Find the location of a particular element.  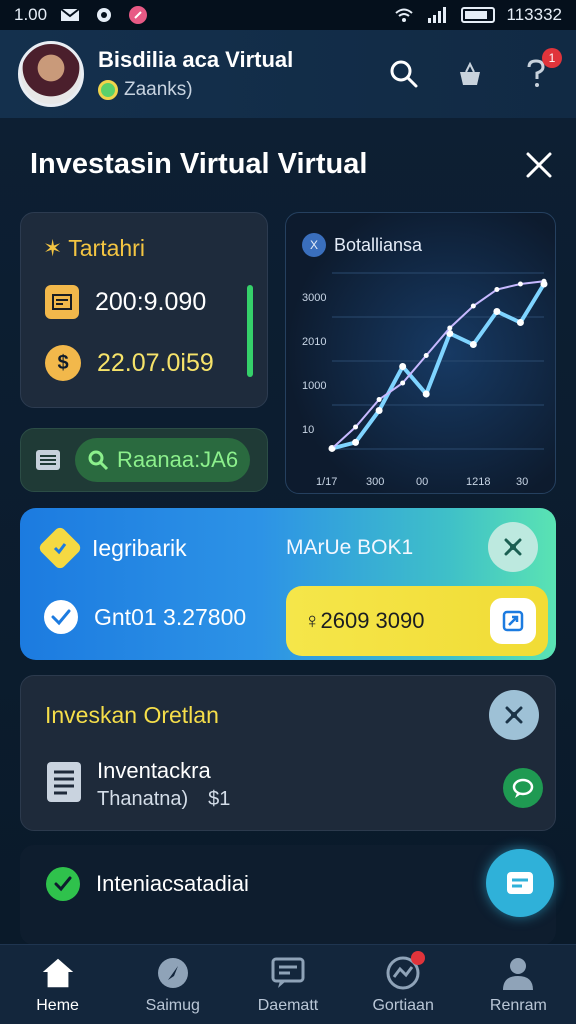

bottom-tab-bar: Heme Saimug Daematt Gortiaan Renram is located at coordinates (288, 984).